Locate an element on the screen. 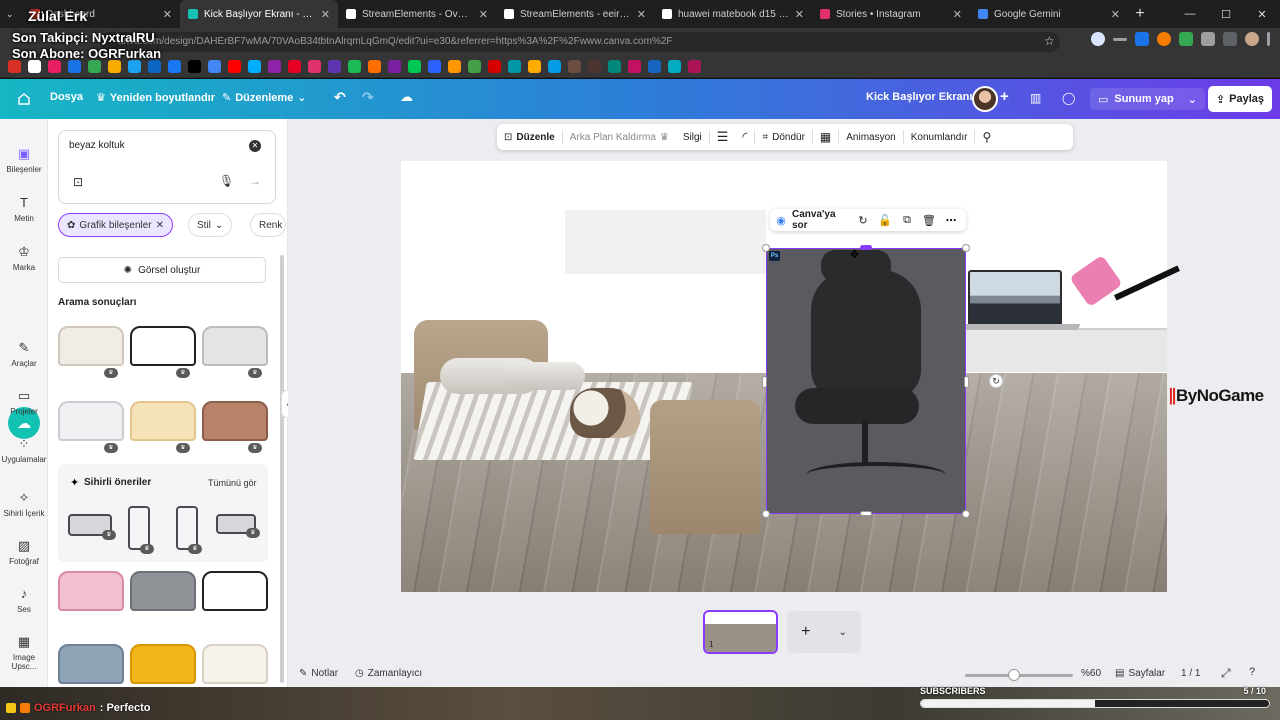 Image resolution: width=1280 pixels, height=720 pixels. rotate-icon: ↻ is located at coordinates (996, 381).